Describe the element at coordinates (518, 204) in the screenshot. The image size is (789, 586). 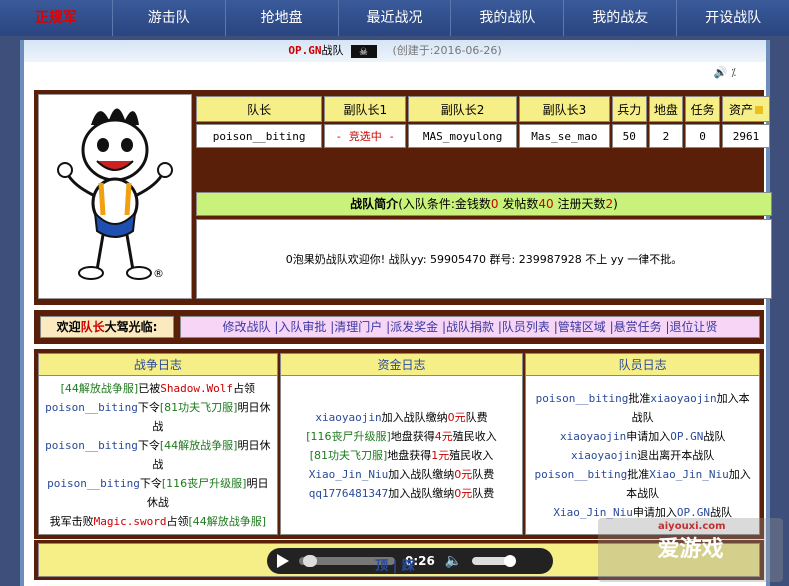
I see `intro-posts-label: 发帖数` at that location.